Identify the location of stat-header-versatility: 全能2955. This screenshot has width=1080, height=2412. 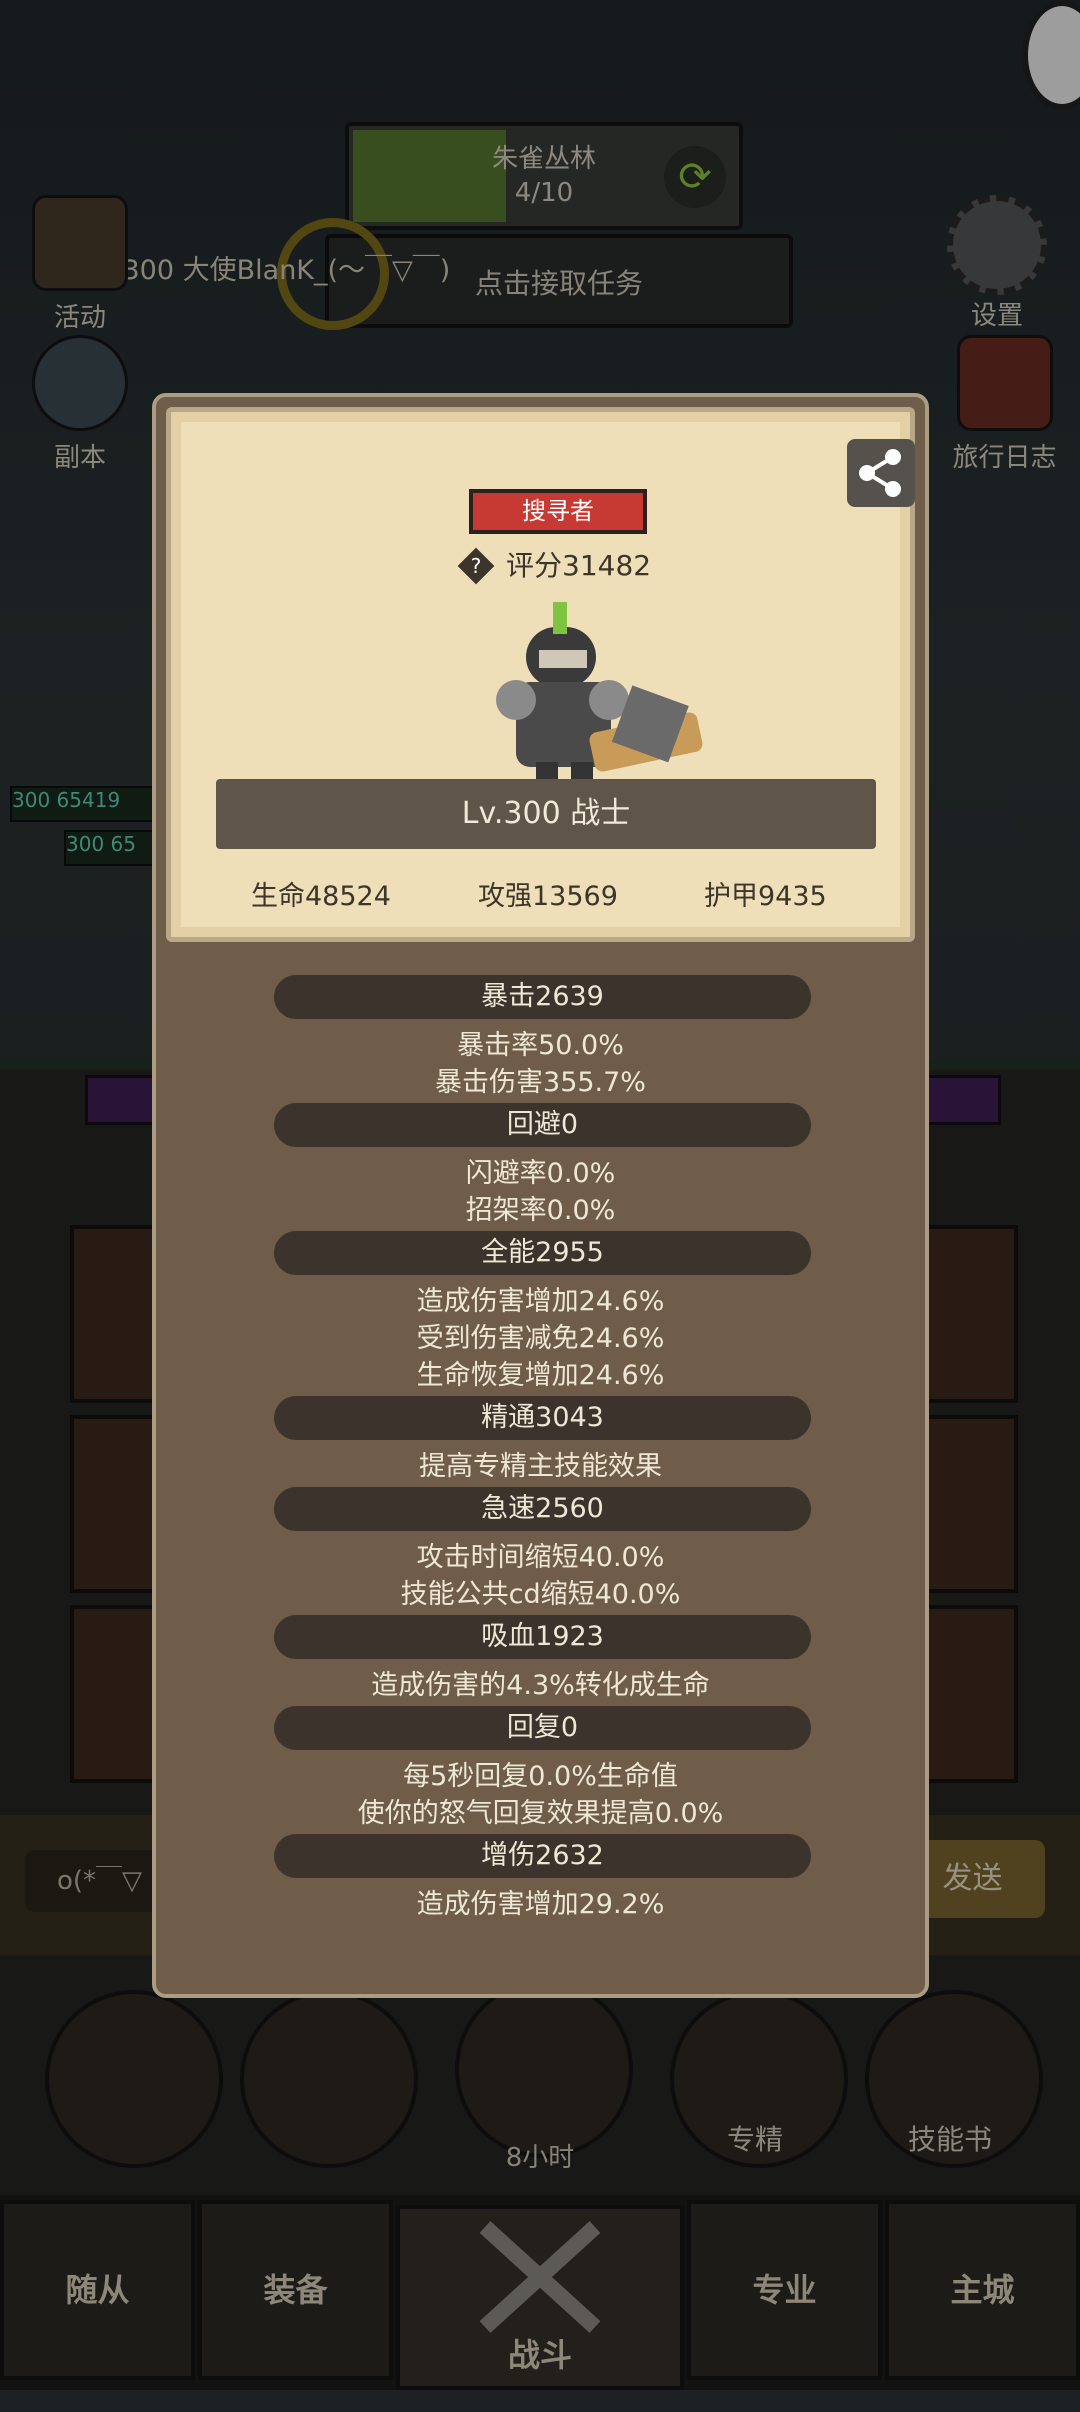
(542, 1253).